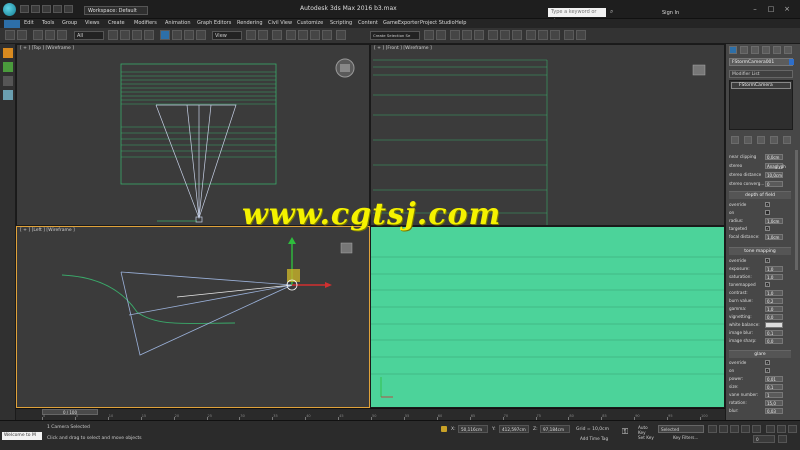 This screenshot has width=800, height=450. I want to click on goto-start-icon, so click(712, 429).